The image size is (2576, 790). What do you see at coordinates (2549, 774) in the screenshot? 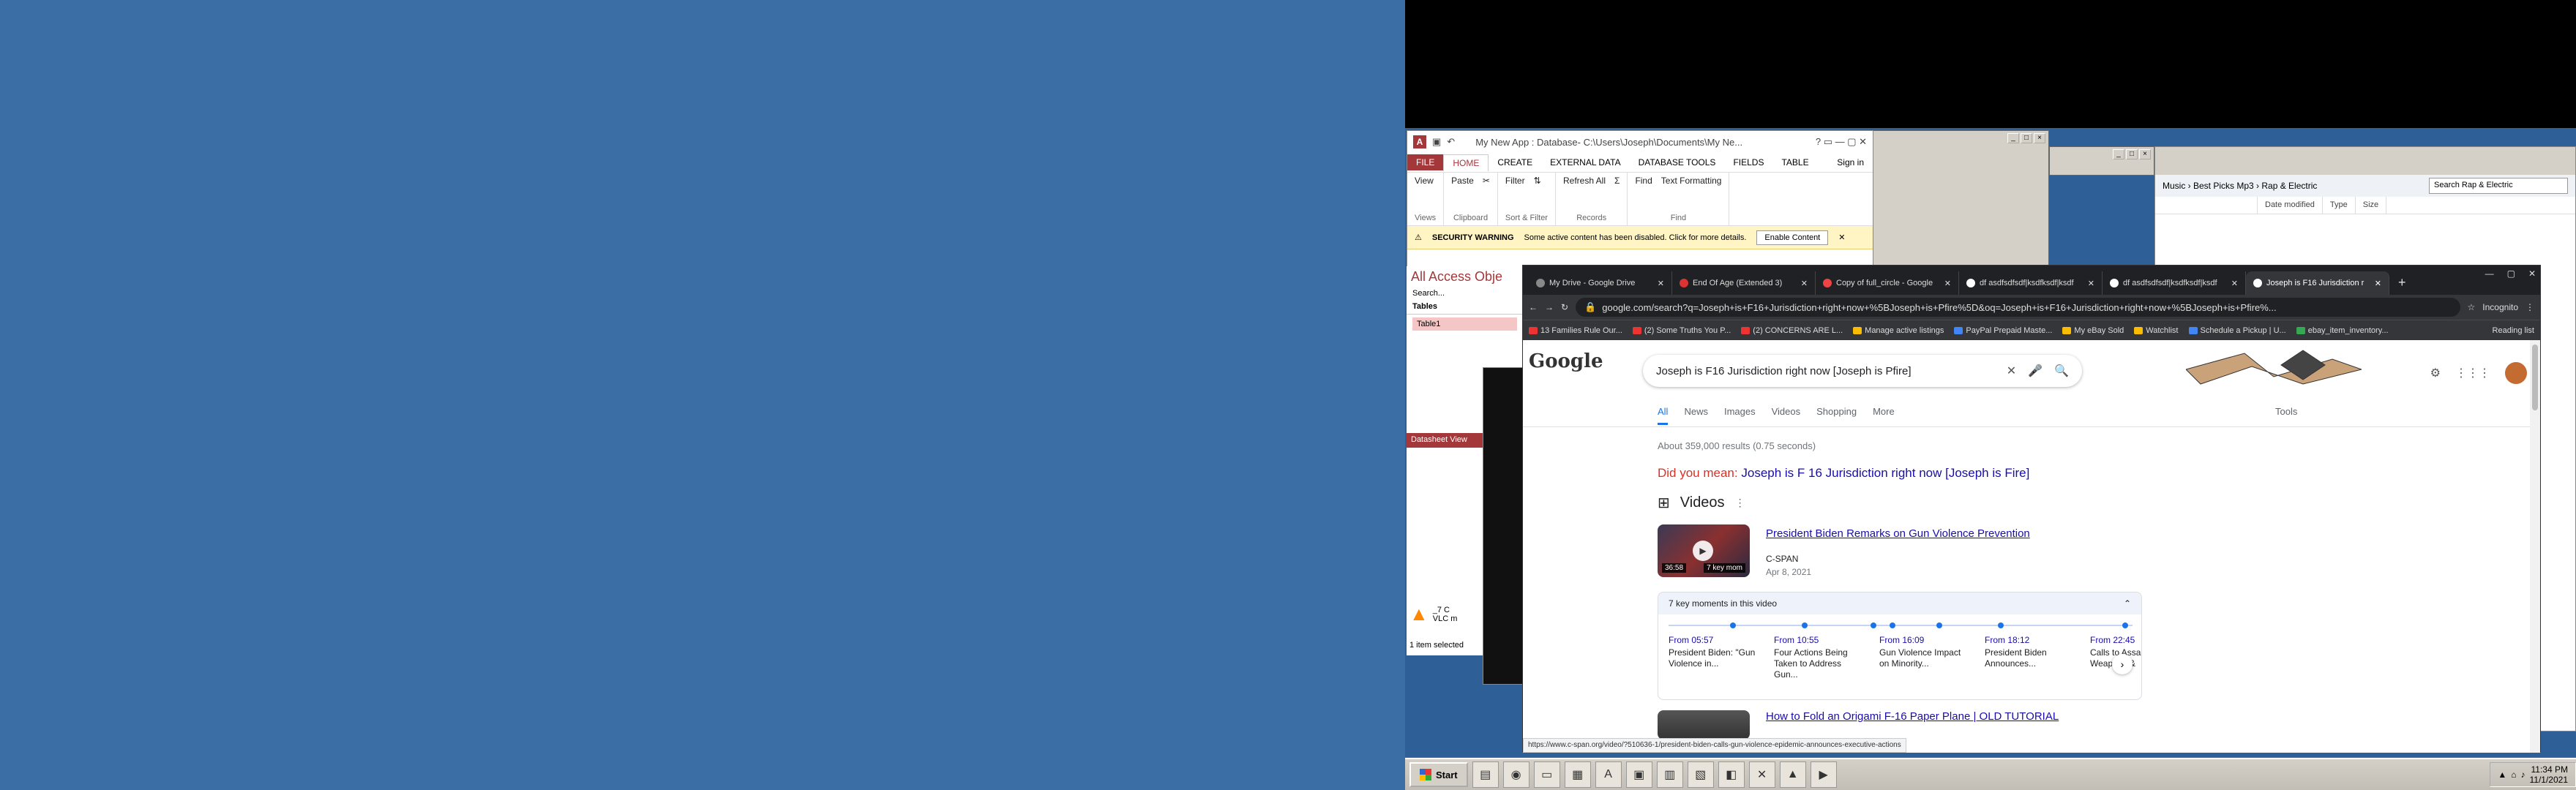
I see `clock: 11:34 PM 11/1/2021` at bounding box center [2549, 774].